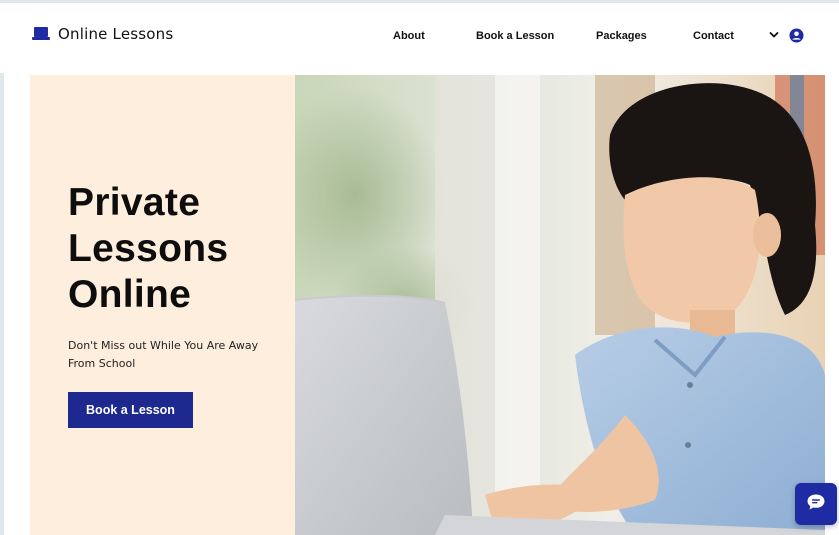 The width and height of the screenshot is (839, 535). What do you see at coordinates (796, 35) in the screenshot?
I see `user-account-icon` at bounding box center [796, 35].